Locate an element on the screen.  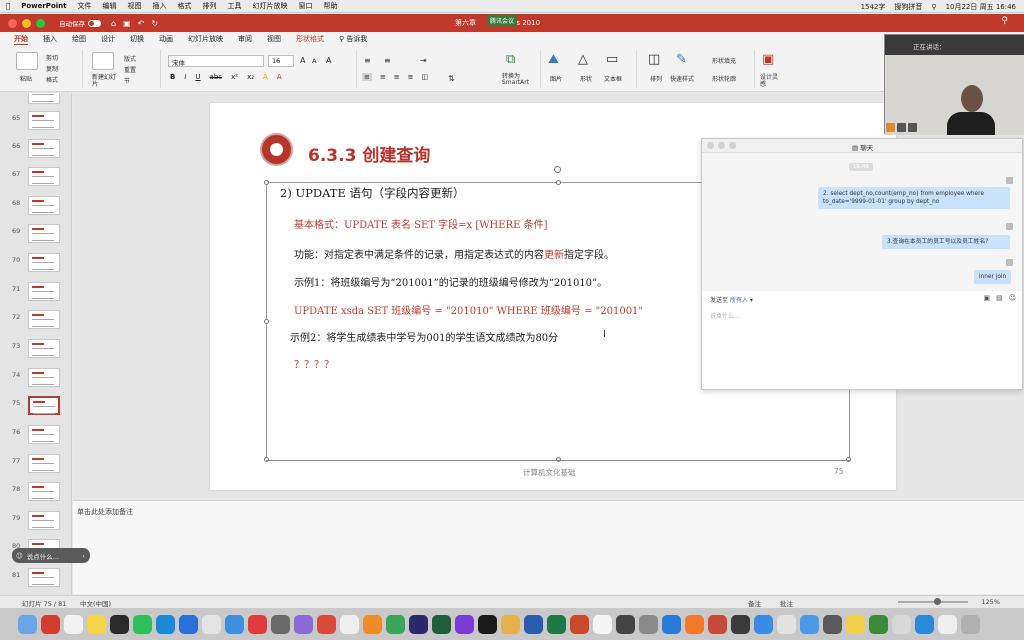
indent-icon: ⇥ is located at coordinates (423, 60).